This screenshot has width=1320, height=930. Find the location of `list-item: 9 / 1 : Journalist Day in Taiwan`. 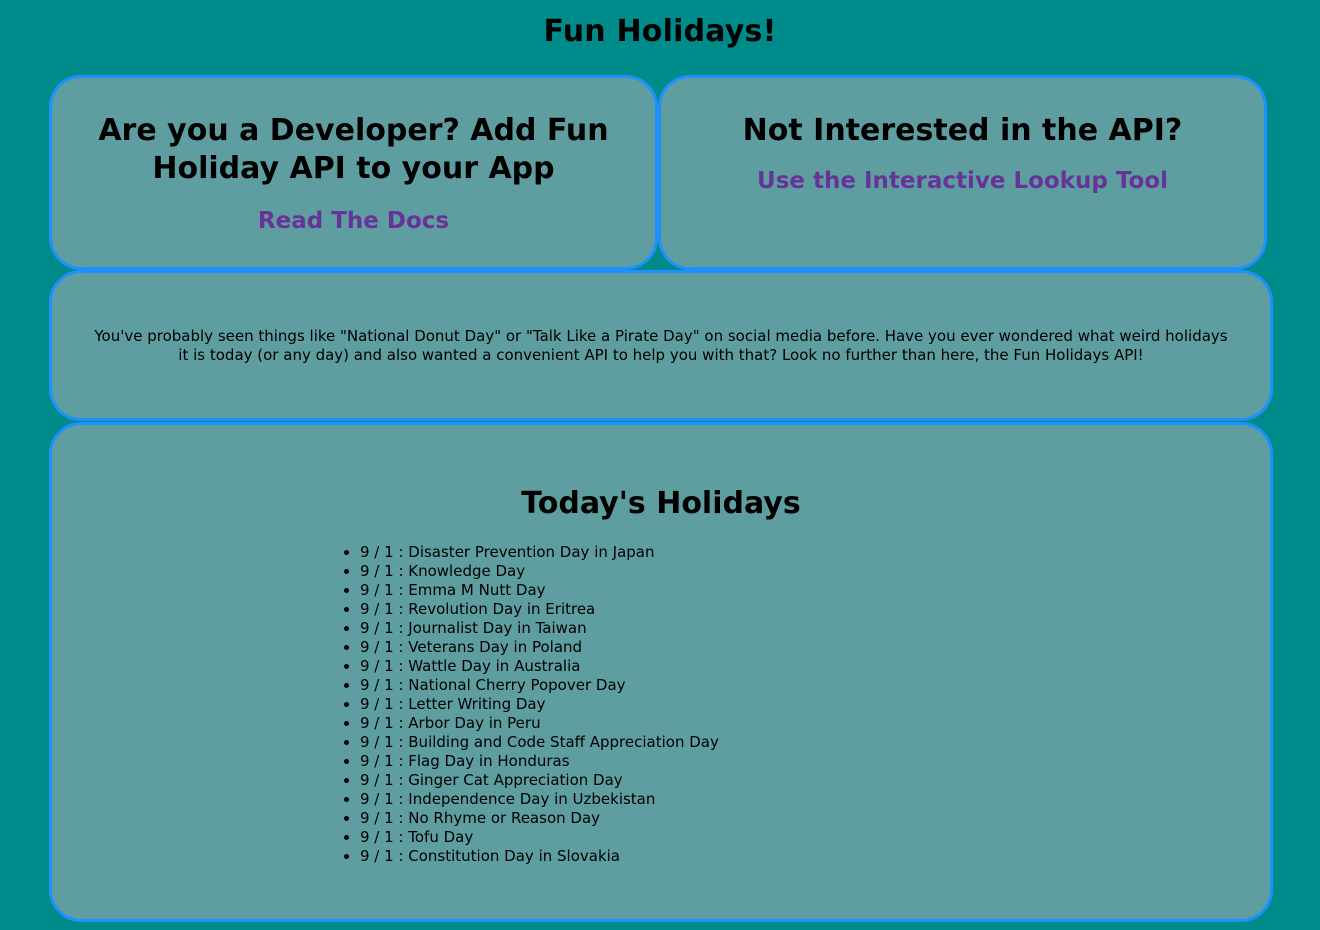

list-item: 9 / 1 : Journalist Day in Taiwan is located at coordinates (539, 628).